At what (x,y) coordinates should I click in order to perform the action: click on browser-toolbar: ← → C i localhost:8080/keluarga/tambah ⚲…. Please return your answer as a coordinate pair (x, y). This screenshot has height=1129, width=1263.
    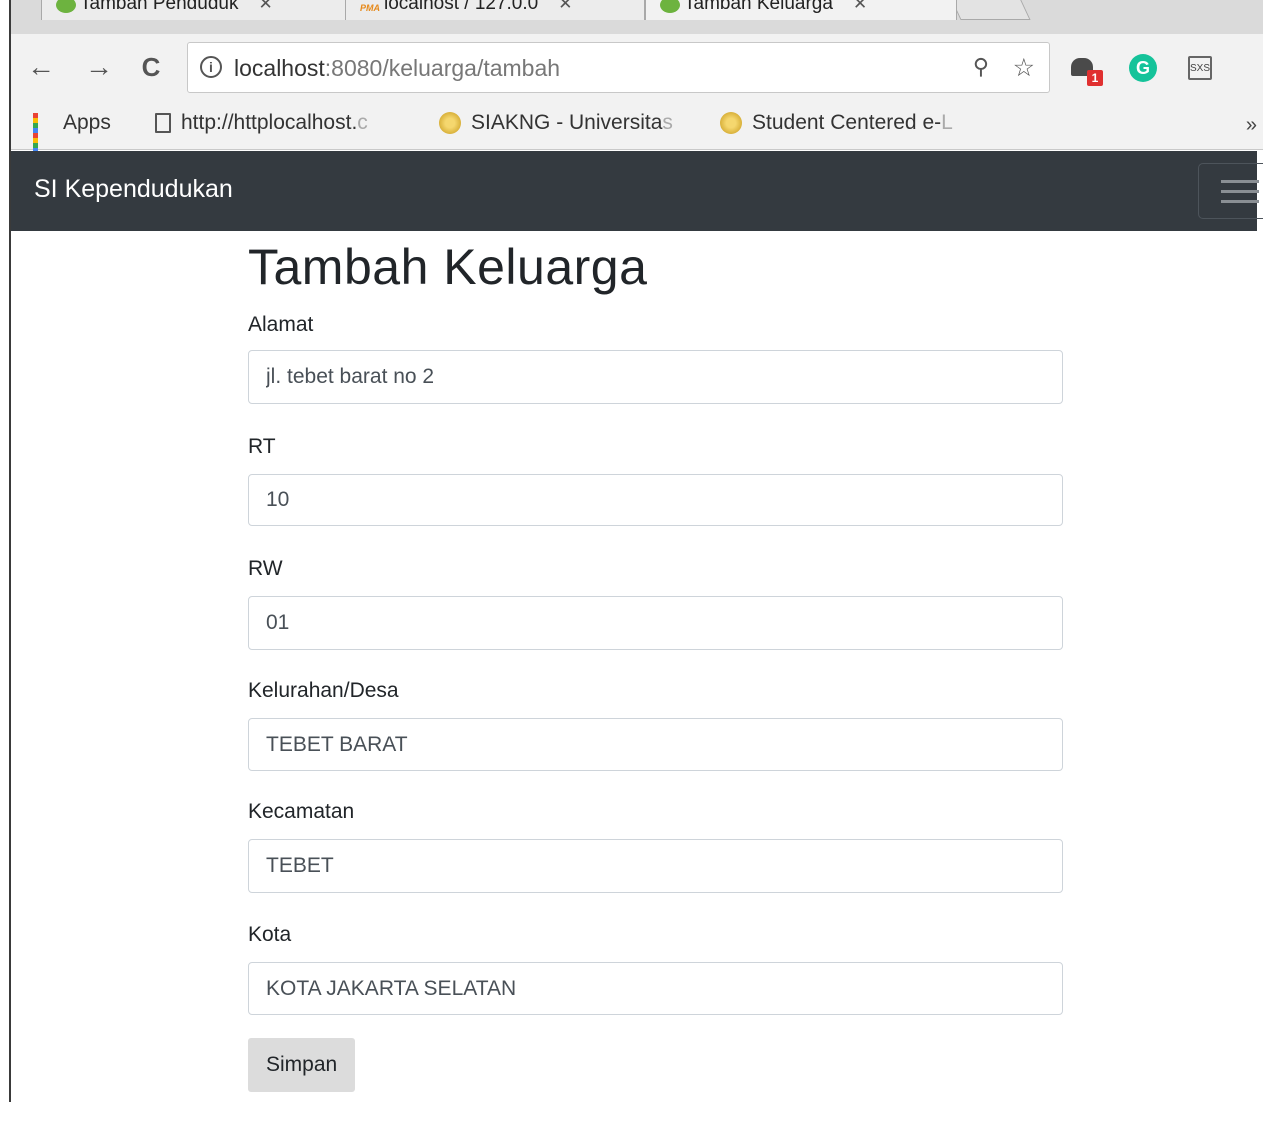
    Looking at the image, I should click on (637, 68).